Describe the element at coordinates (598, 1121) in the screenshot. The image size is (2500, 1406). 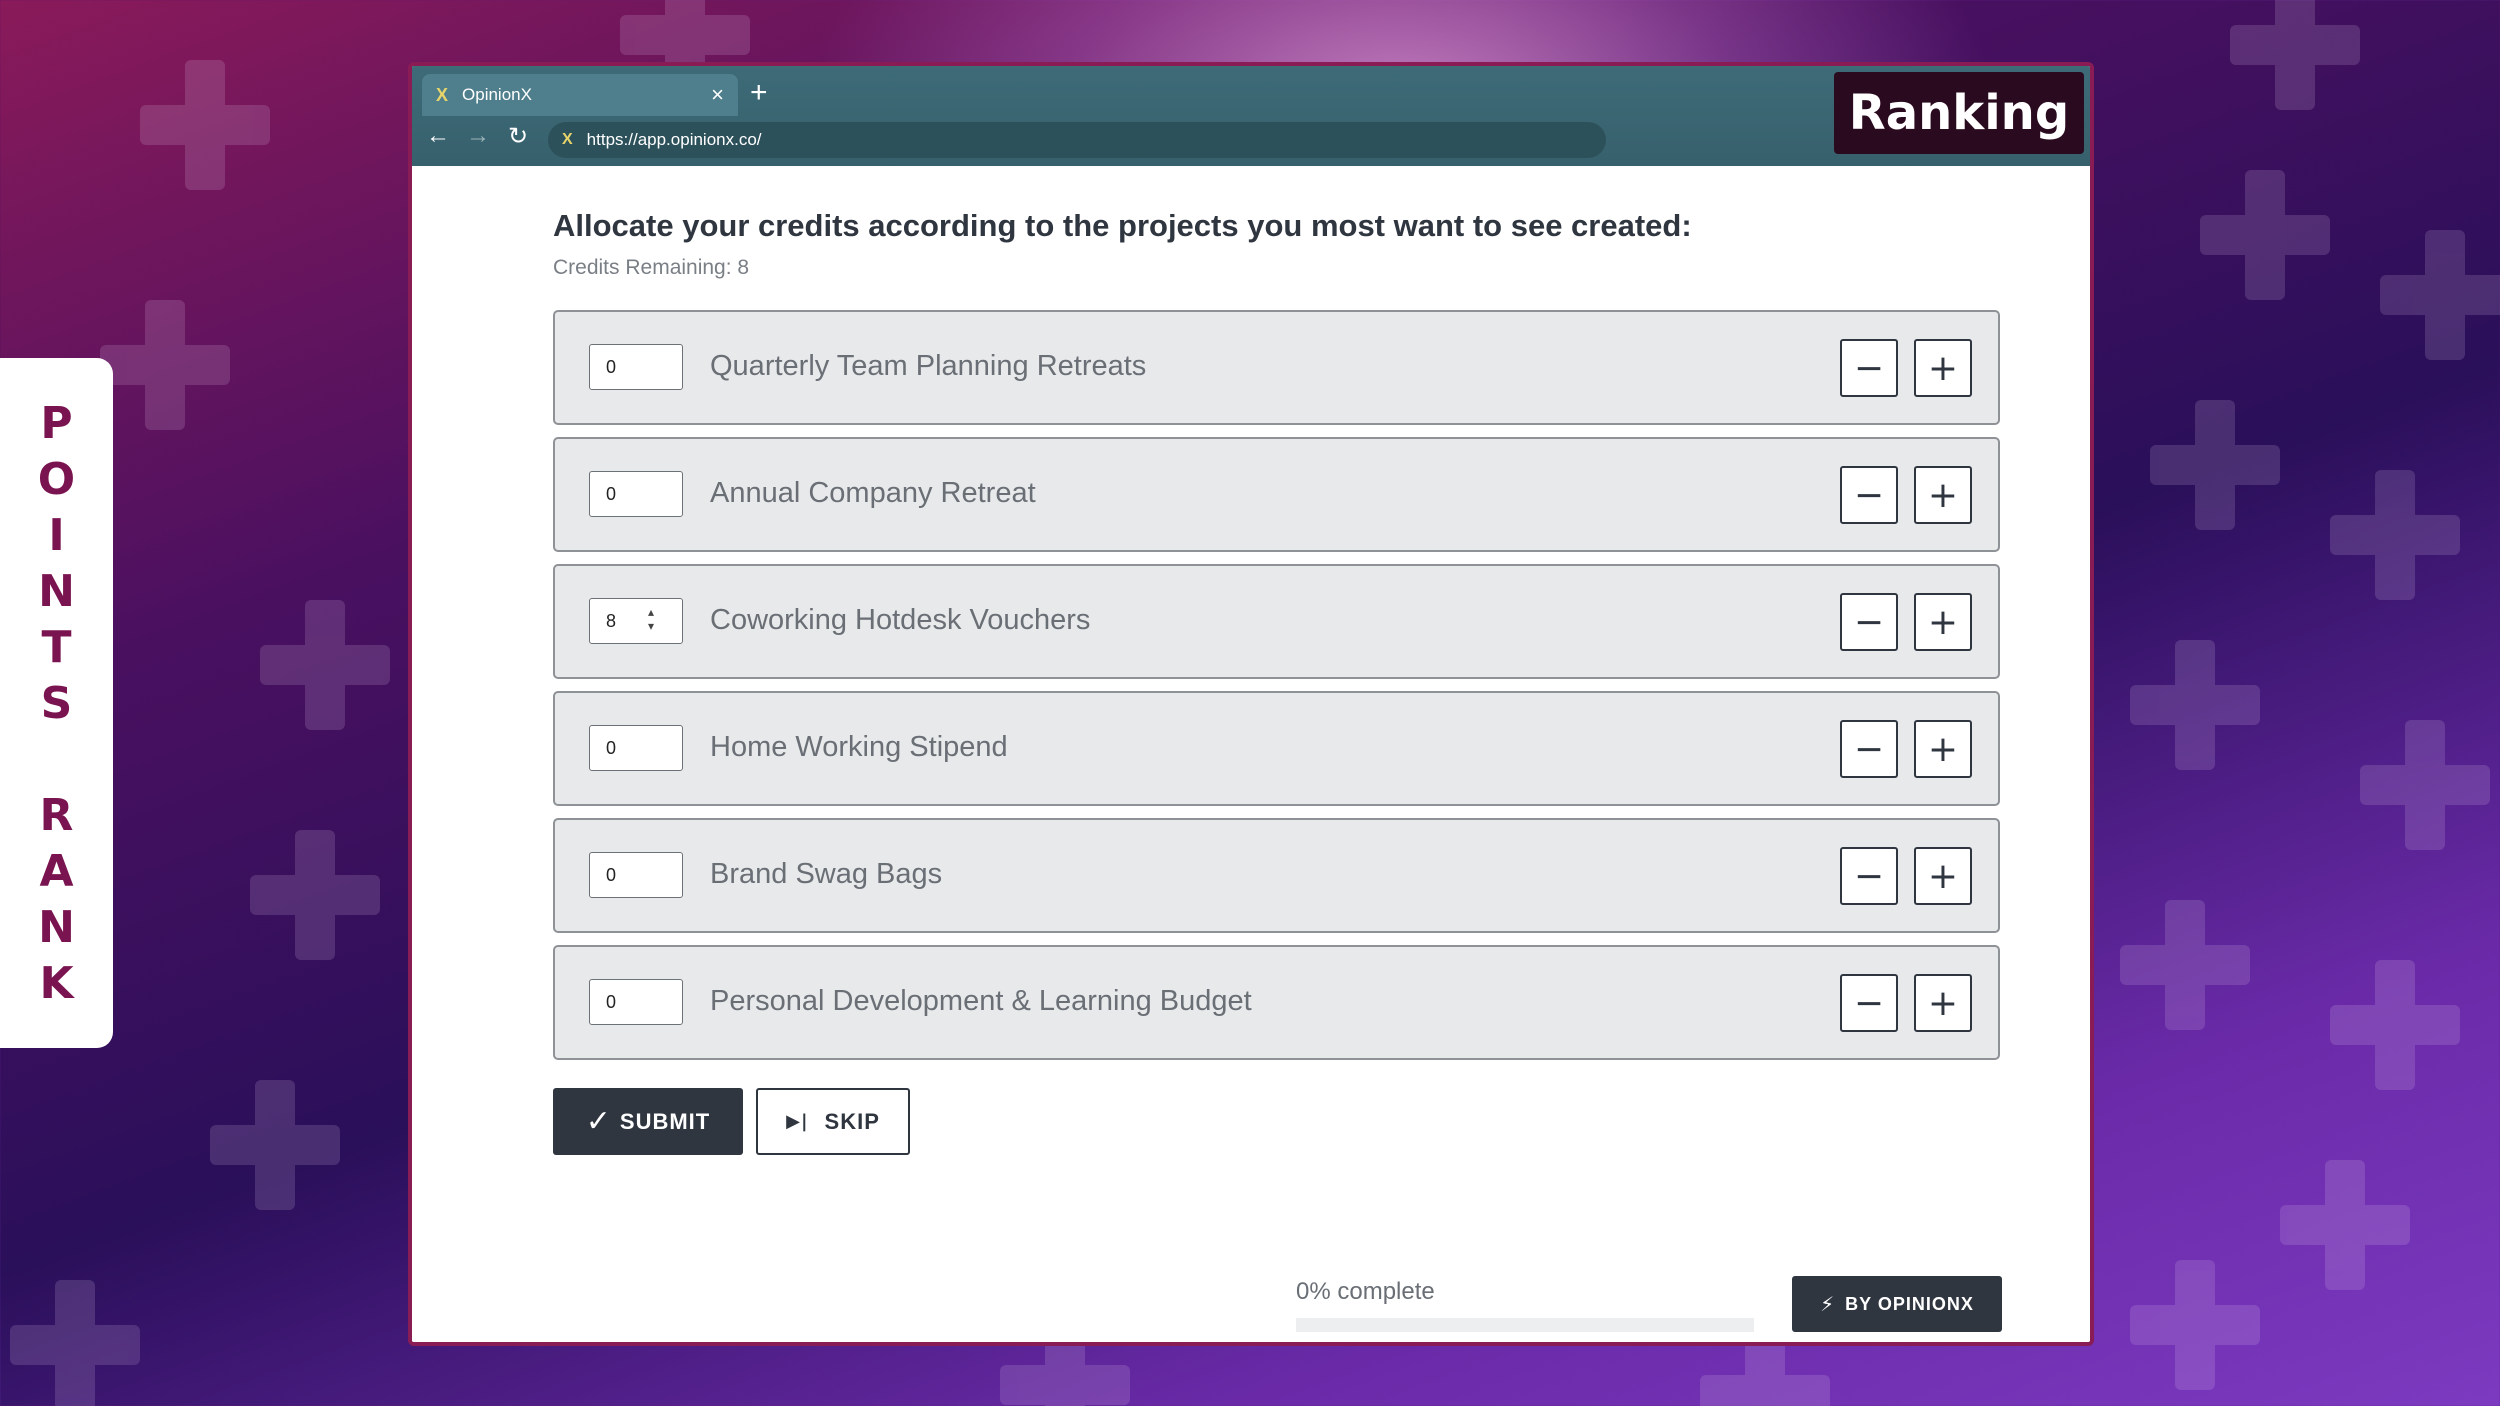
I see `checkmark-icon: ✓` at that location.